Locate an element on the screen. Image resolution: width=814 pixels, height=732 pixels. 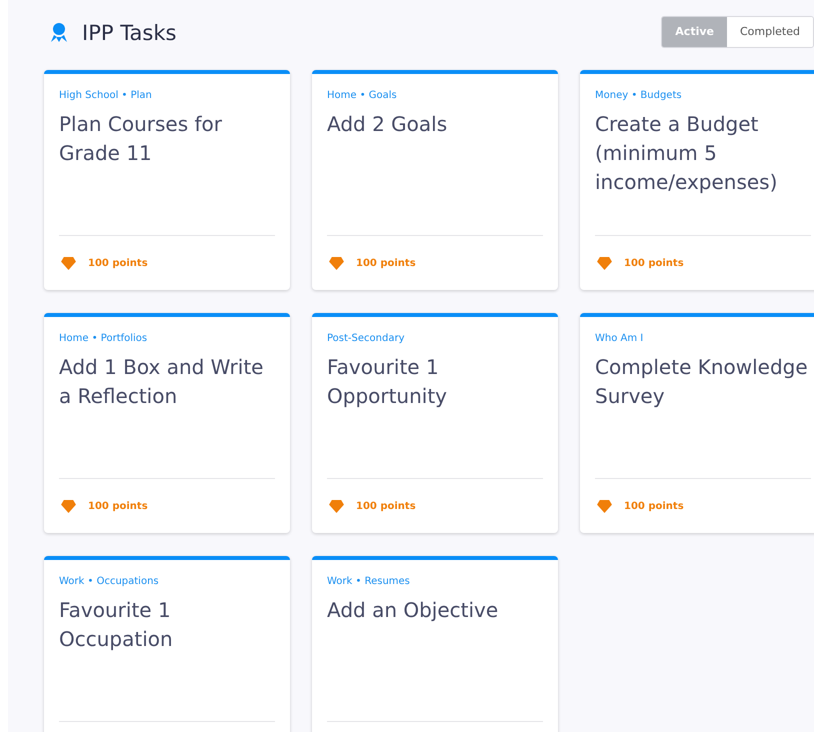
task-category: Money • Budgets is located at coordinates (639, 95).